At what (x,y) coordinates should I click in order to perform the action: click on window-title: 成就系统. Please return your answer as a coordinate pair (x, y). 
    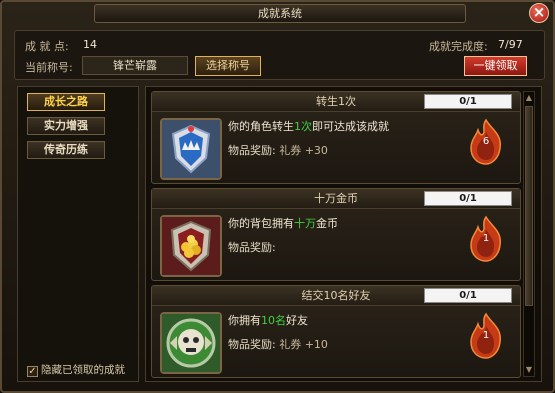
    Looking at the image, I should click on (280, 13).